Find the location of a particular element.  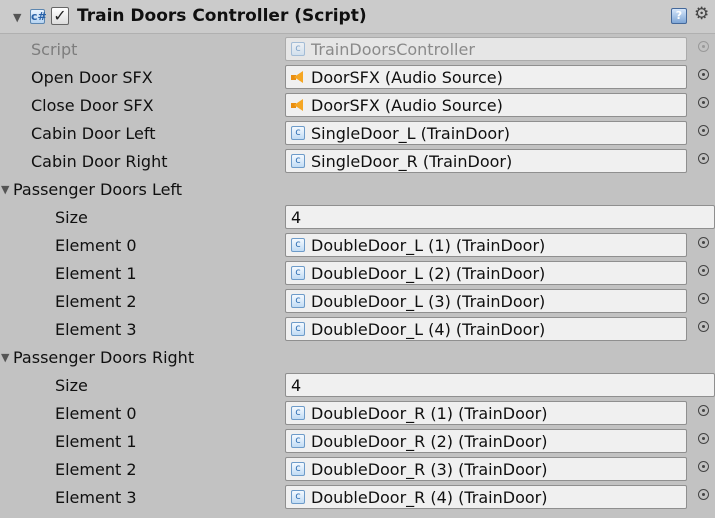

cabin-door-left-value: SingleDoor_L (TrainDoor) is located at coordinates (411, 133).